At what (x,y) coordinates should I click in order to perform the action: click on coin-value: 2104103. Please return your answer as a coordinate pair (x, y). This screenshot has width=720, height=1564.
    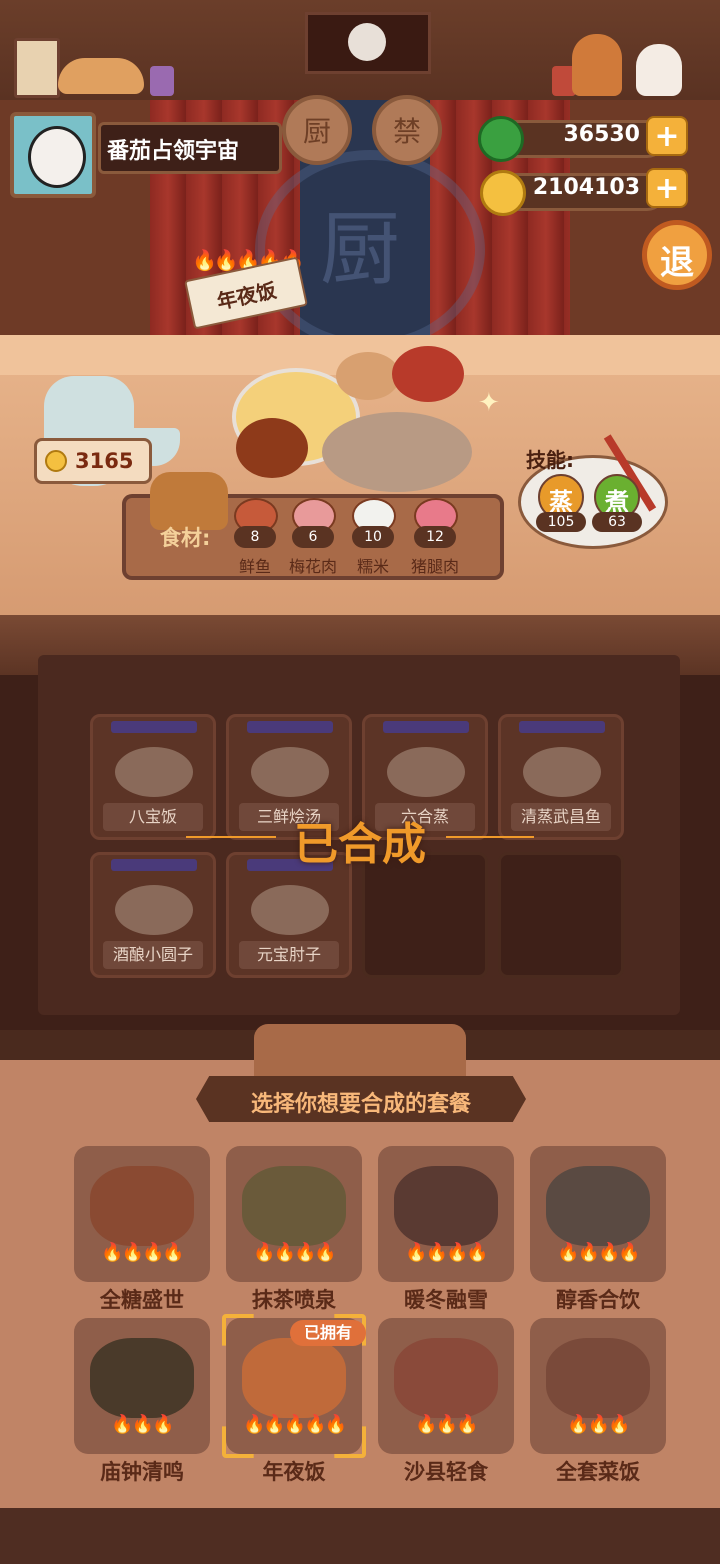
    Looking at the image, I should click on (586, 187).